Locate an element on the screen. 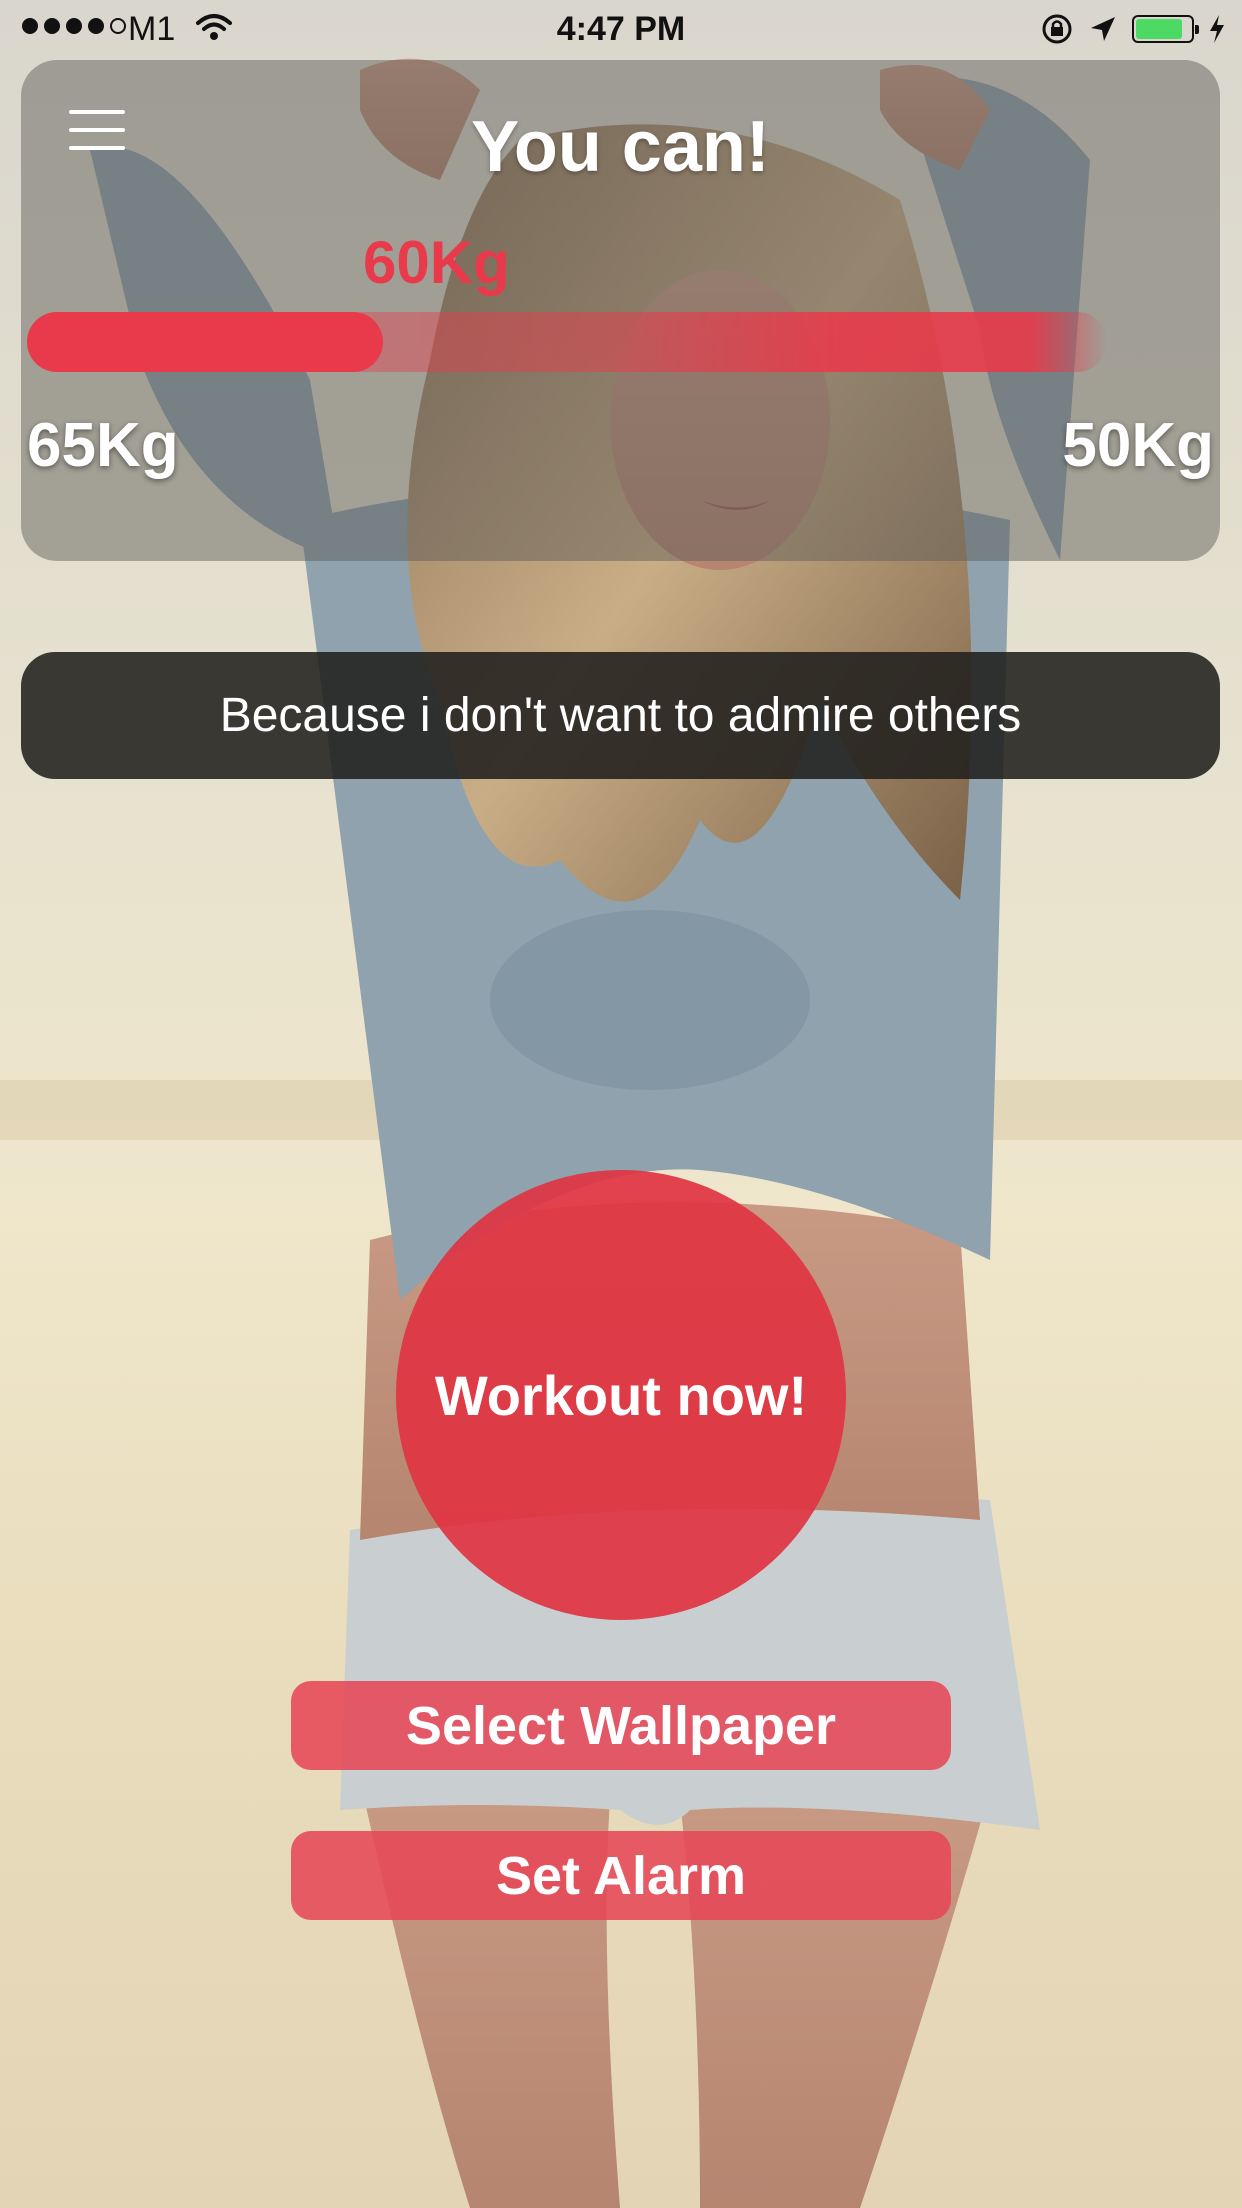 This screenshot has width=1242, height=2208. page-title: You can! is located at coordinates (620, 147).